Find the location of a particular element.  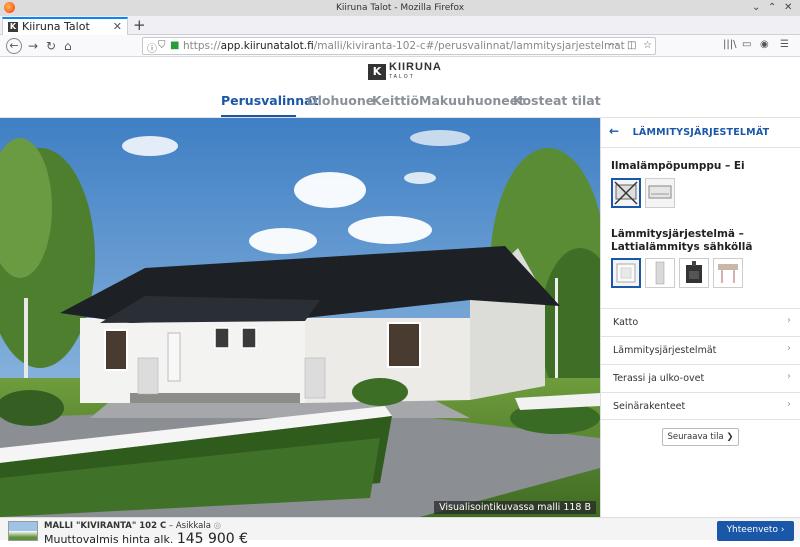

browser-tab: K Kiiruna Talot ✕ is located at coordinates (65, 26).